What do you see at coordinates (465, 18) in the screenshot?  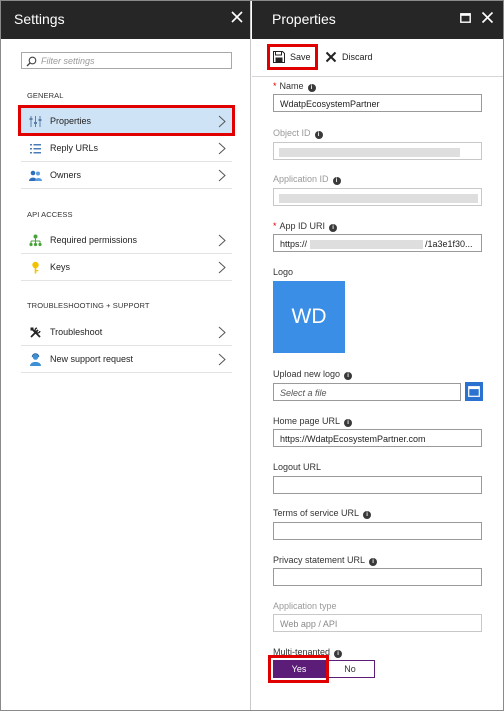 I see `maximize-icon` at bounding box center [465, 18].